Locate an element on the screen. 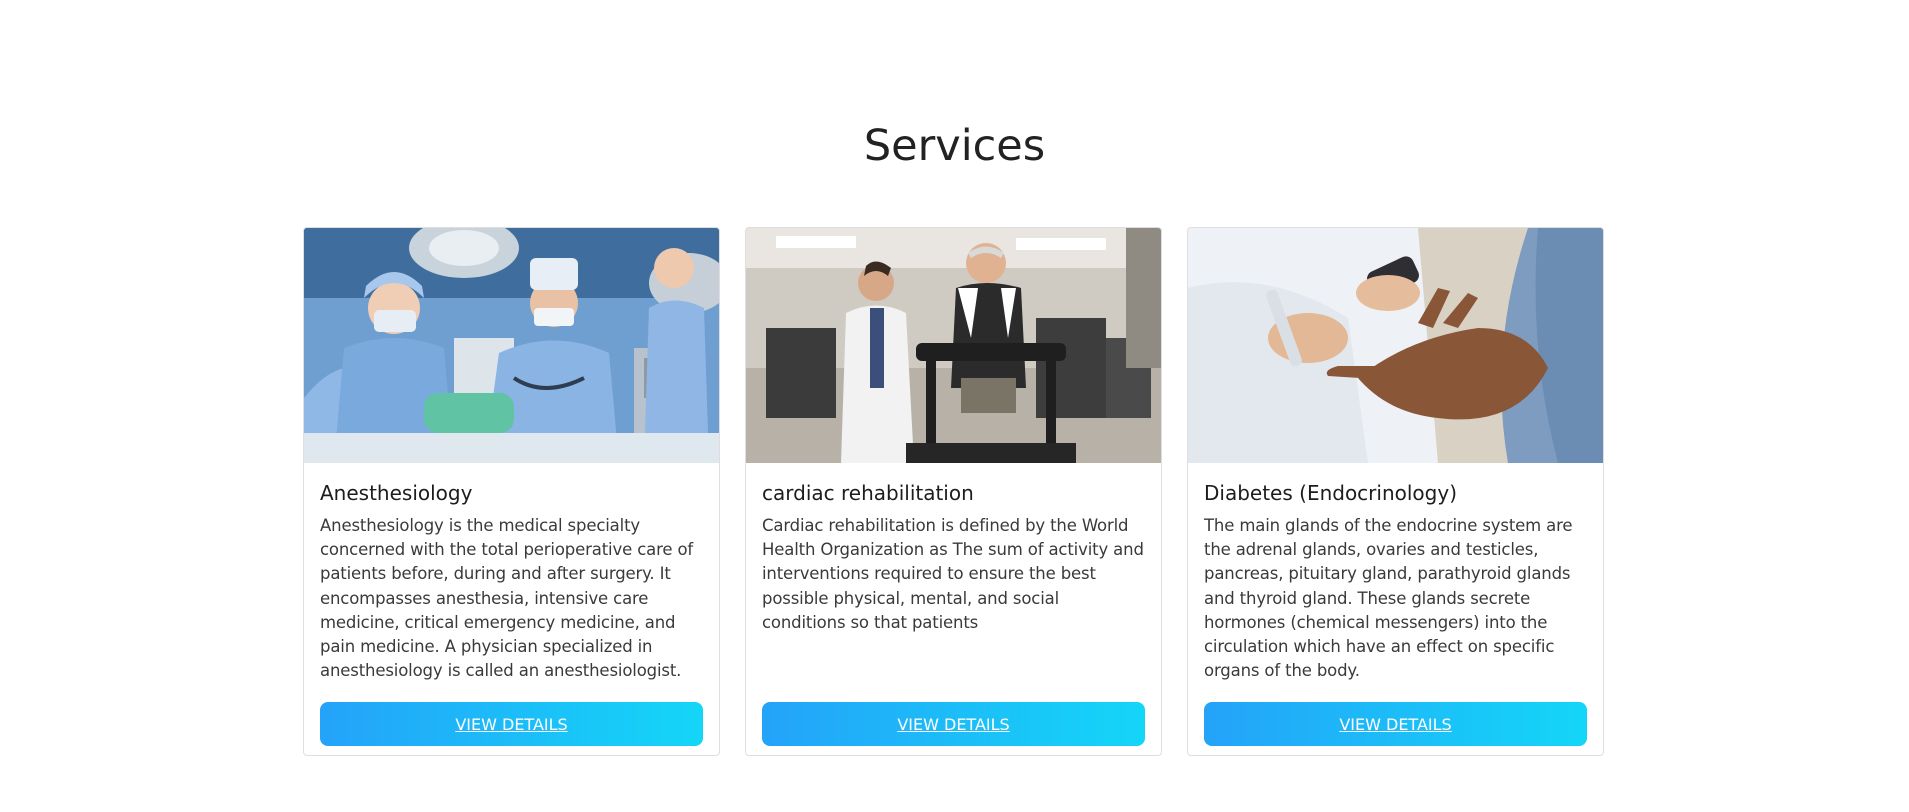 The height and width of the screenshot is (812, 1909). card-title: Anesthesiology is located at coordinates (396, 493).